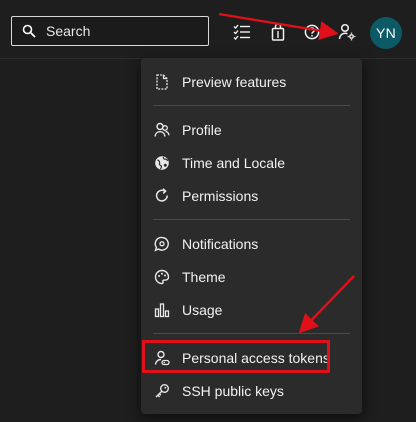 The height and width of the screenshot is (422, 416). What do you see at coordinates (234, 82) in the screenshot?
I see `menu-item-label: Preview features` at bounding box center [234, 82].